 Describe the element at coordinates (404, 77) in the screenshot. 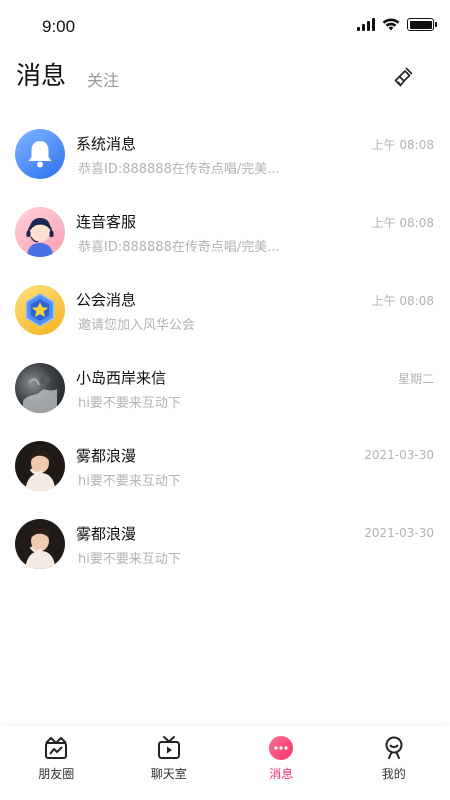

I see `clear-unread-broom-icon` at that location.